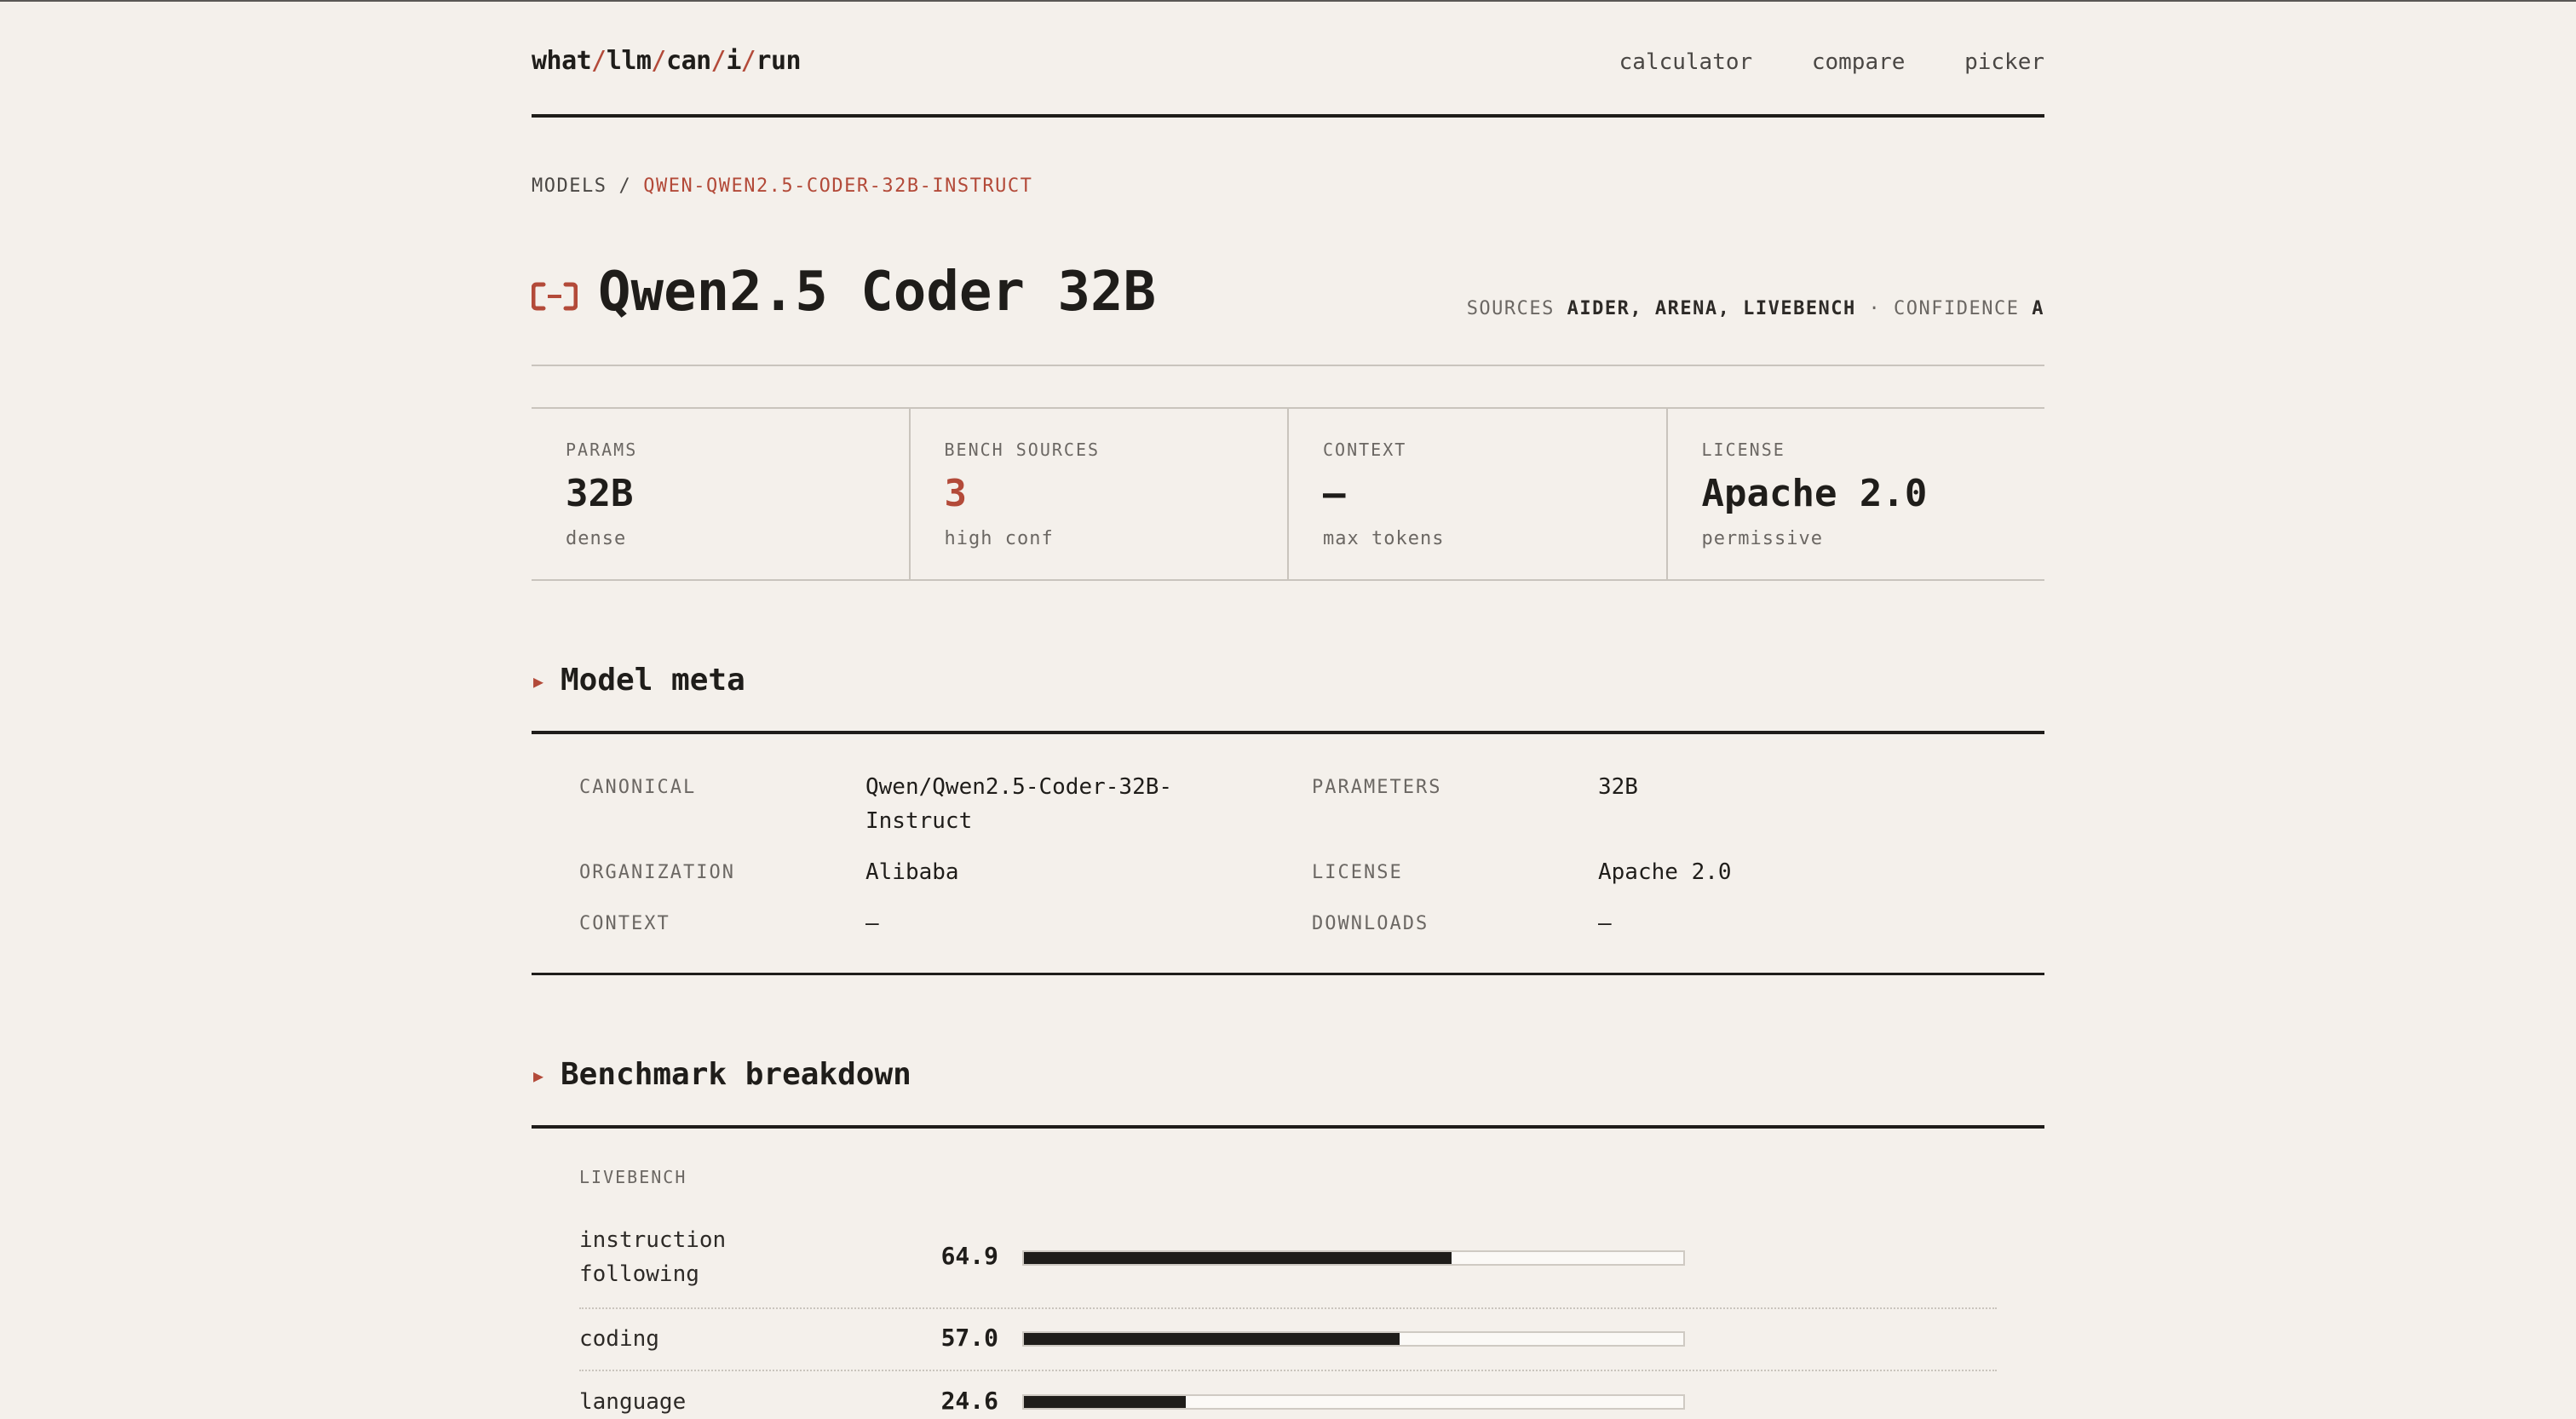 The height and width of the screenshot is (1419, 2576). What do you see at coordinates (1288, 365) in the screenshot?
I see `title-divider` at bounding box center [1288, 365].